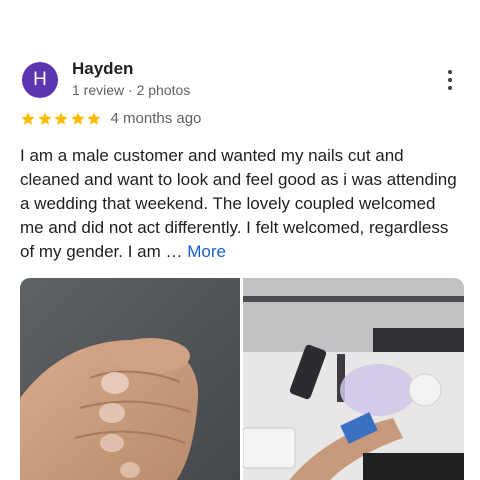  I want to click on star-rating, so click(61, 119).